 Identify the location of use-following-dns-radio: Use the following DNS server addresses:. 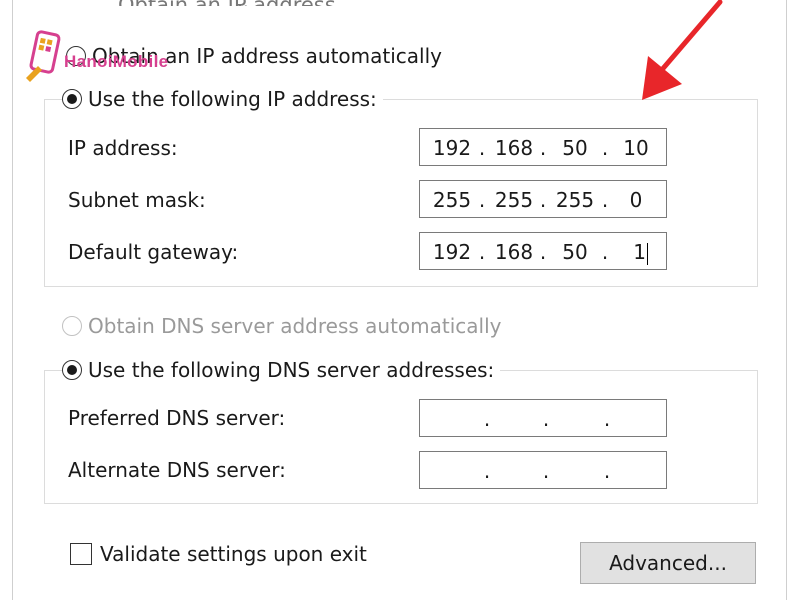
(281, 370).